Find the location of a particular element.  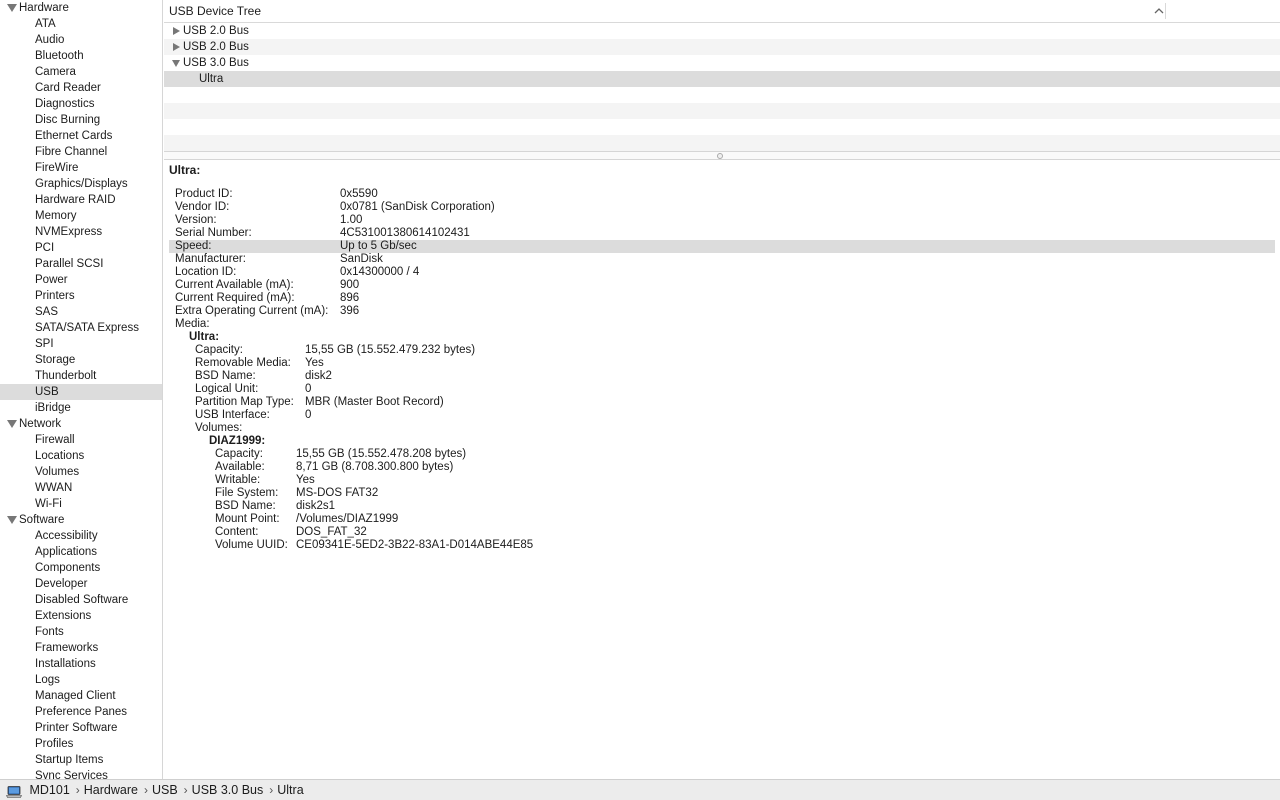

sidebar-item-diagnostics: Diagnostics is located at coordinates (81, 104).